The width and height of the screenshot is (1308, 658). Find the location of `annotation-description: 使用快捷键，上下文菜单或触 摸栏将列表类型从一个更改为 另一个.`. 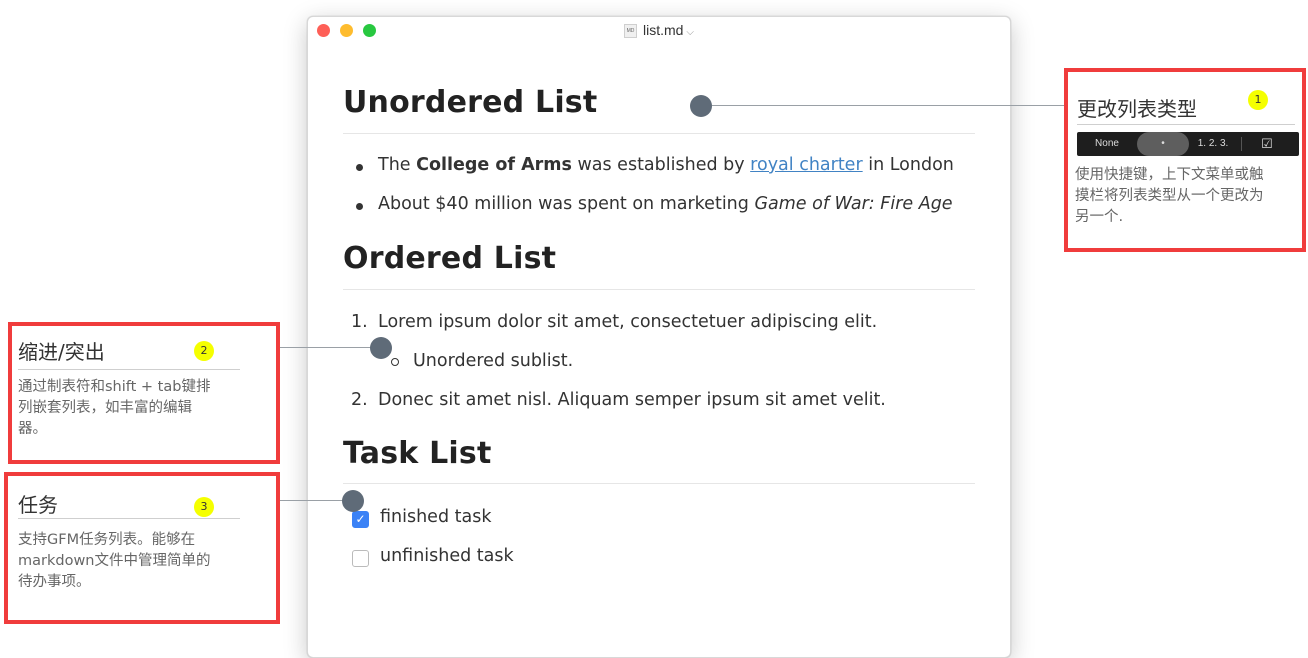

annotation-description: 使用快捷键，上下文菜单或触 摸栏将列表类型从一个更改为 另一个. is located at coordinates (1187, 196).